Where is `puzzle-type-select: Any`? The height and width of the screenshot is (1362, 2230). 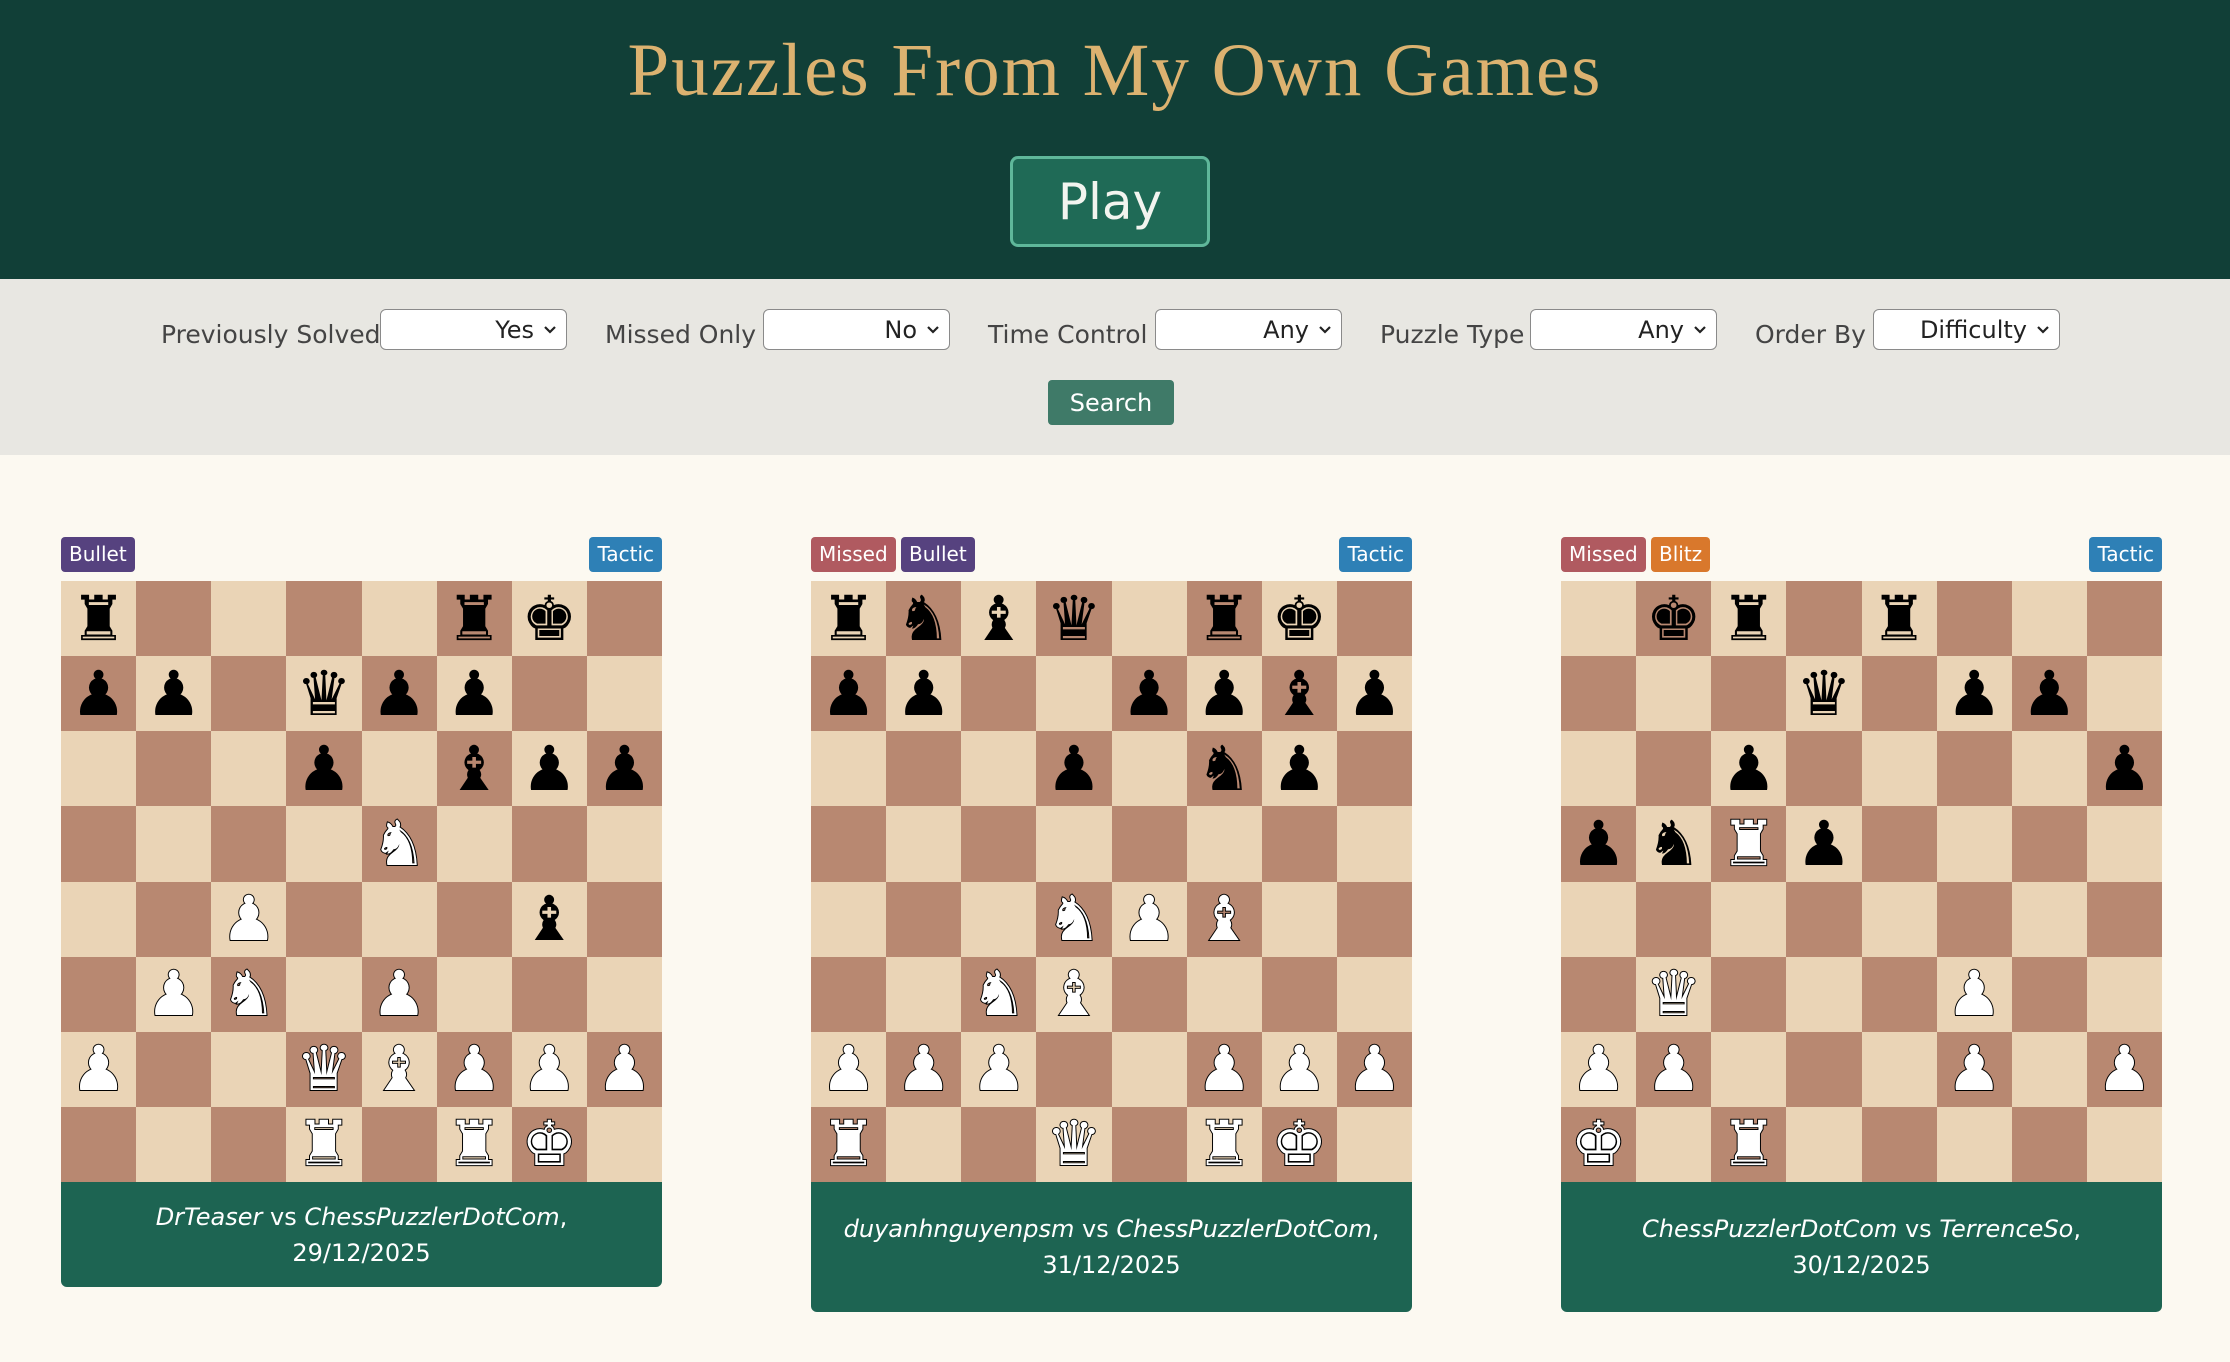 puzzle-type-select: Any is located at coordinates (1623, 329).